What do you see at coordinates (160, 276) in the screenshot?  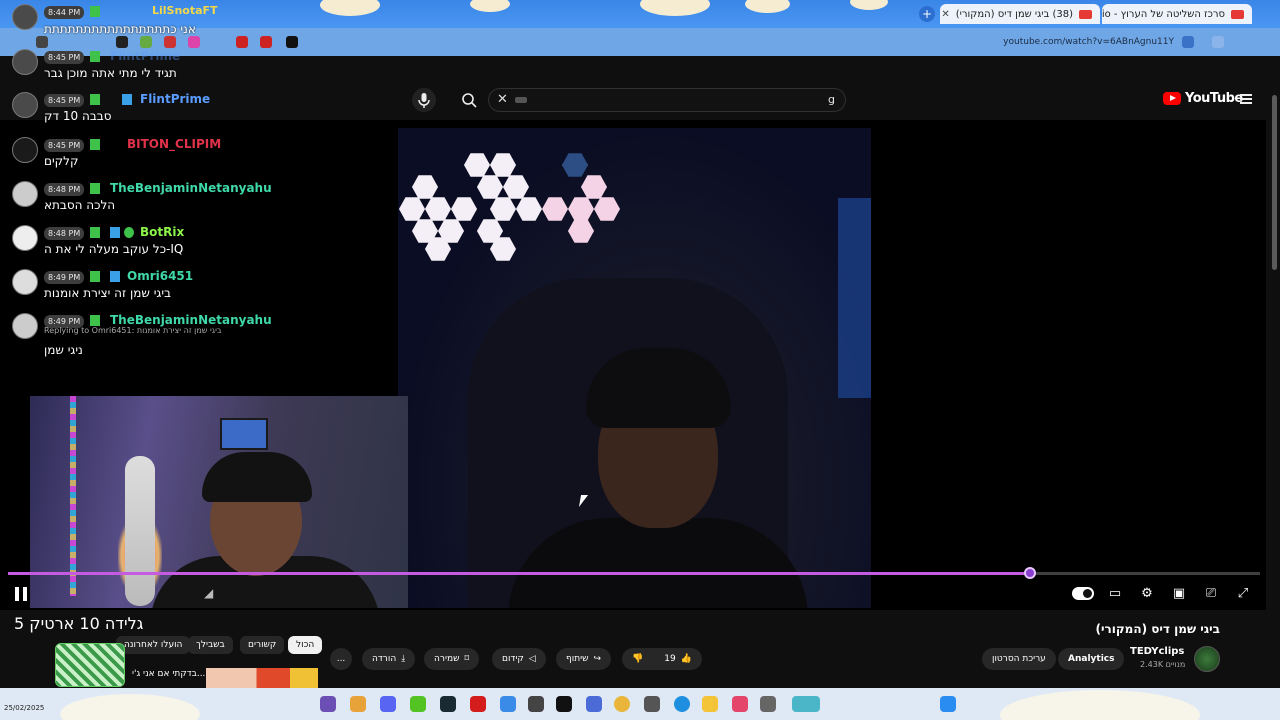 I see `message-user: Omri6451` at bounding box center [160, 276].